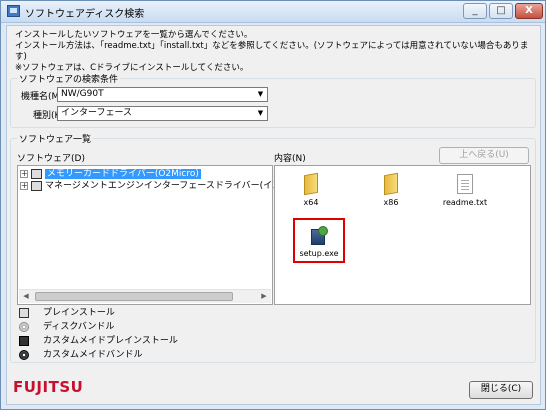  I want to click on title-bar: ソフトウェアディスク検索 _ □ X, so click(273, 12).